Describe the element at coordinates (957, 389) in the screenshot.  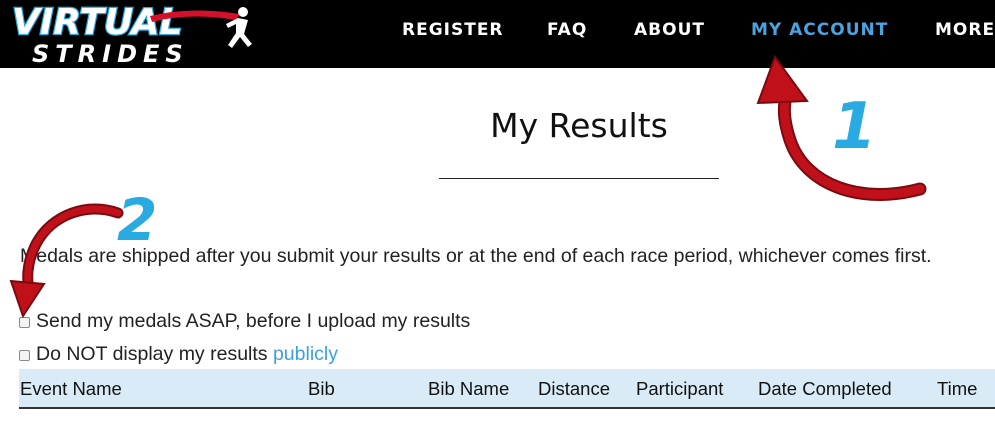
I see `col-time: Time` at that location.